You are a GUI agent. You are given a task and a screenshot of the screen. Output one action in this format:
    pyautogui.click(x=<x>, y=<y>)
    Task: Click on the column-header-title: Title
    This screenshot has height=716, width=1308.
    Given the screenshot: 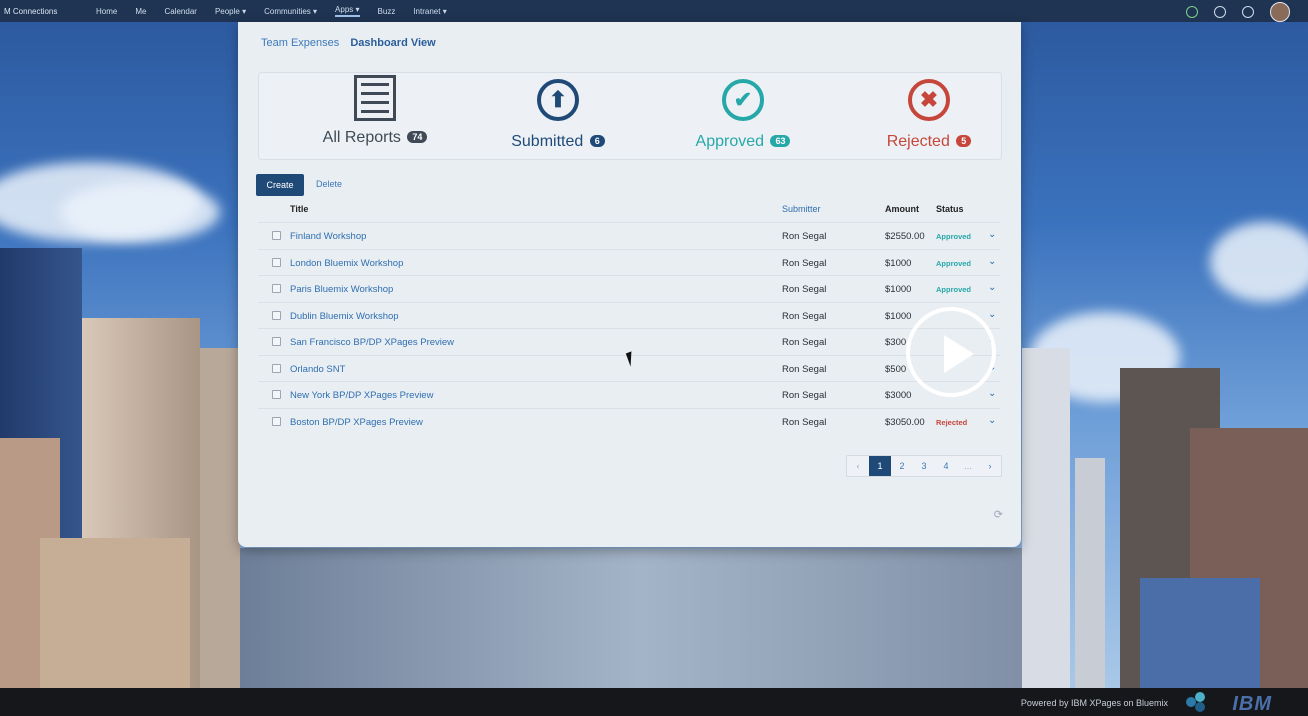 What is the action you would take?
    pyautogui.click(x=299, y=209)
    